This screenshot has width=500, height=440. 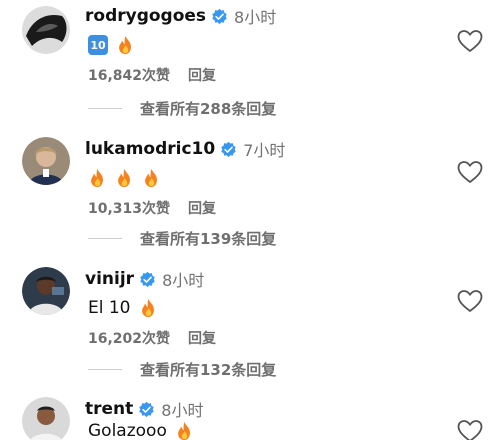 What do you see at coordinates (150, 149) in the screenshot?
I see `comment-username: lukamodric10` at bounding box center [150, 149].